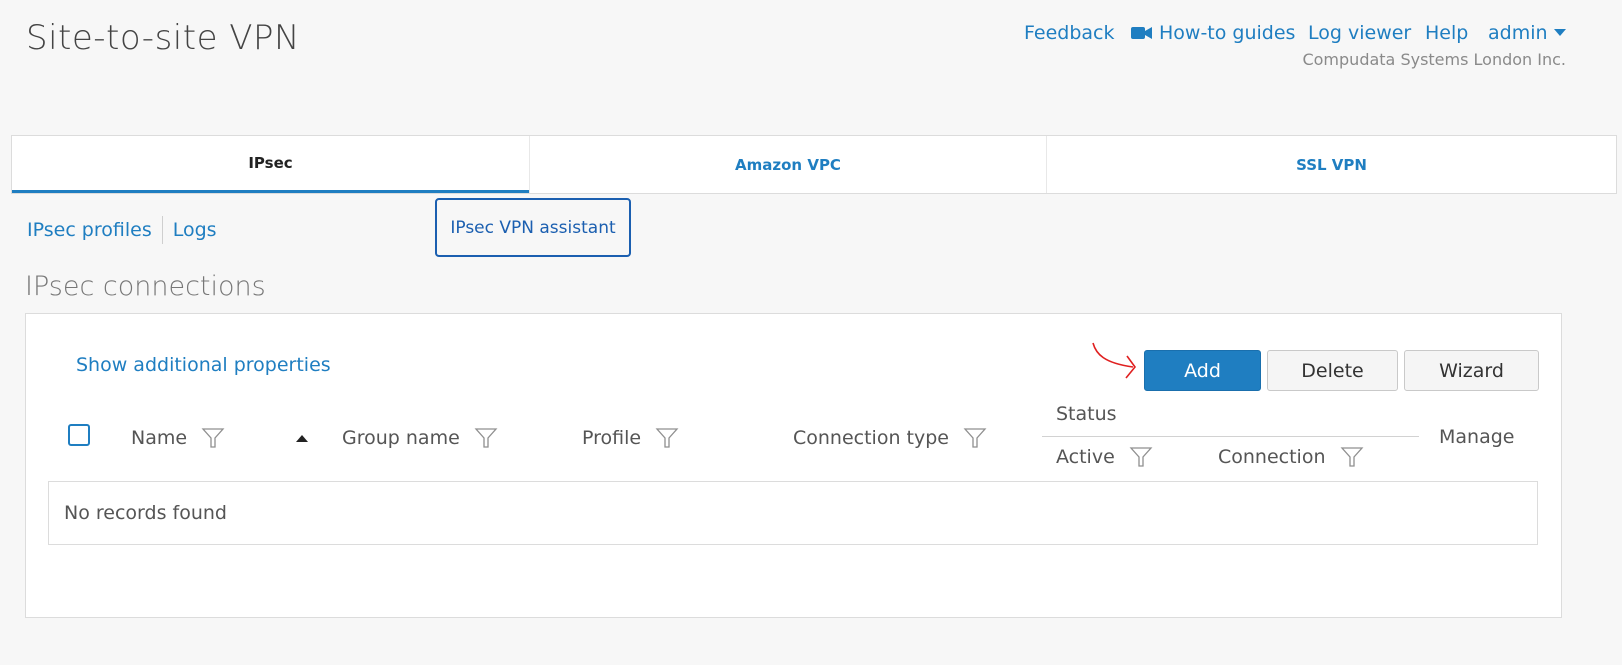  What do you see at coordinates (1332, 370) in the screenshot?
I see `delete-button: Delete` at bounding box center [1332, 370].